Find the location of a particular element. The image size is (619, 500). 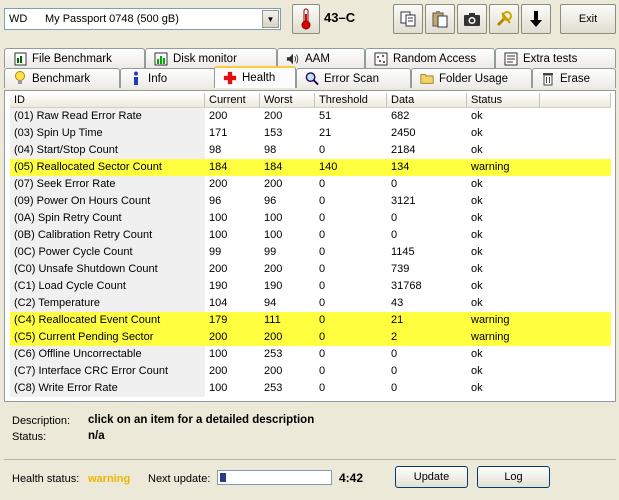

tab-info: Info is located at coordinates (168, 78).